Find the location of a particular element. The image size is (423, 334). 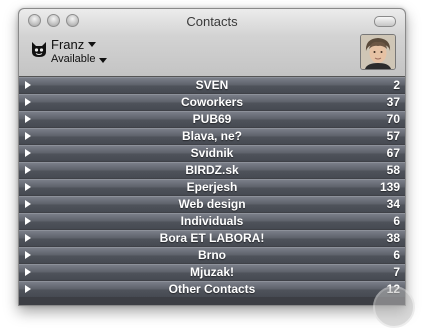

group-row: Bora ET LABORA! 38 is located at coordinates (212, 238).